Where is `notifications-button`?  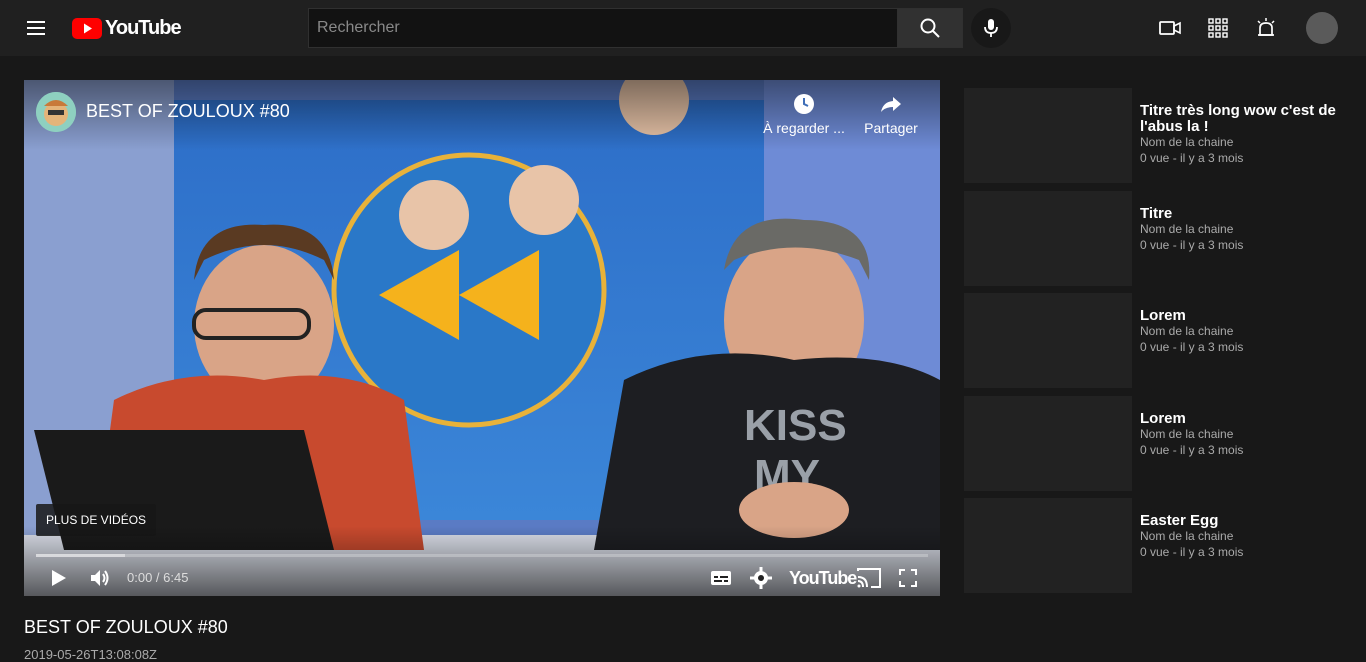
notifications-button is located at coordinates (1266, 28).